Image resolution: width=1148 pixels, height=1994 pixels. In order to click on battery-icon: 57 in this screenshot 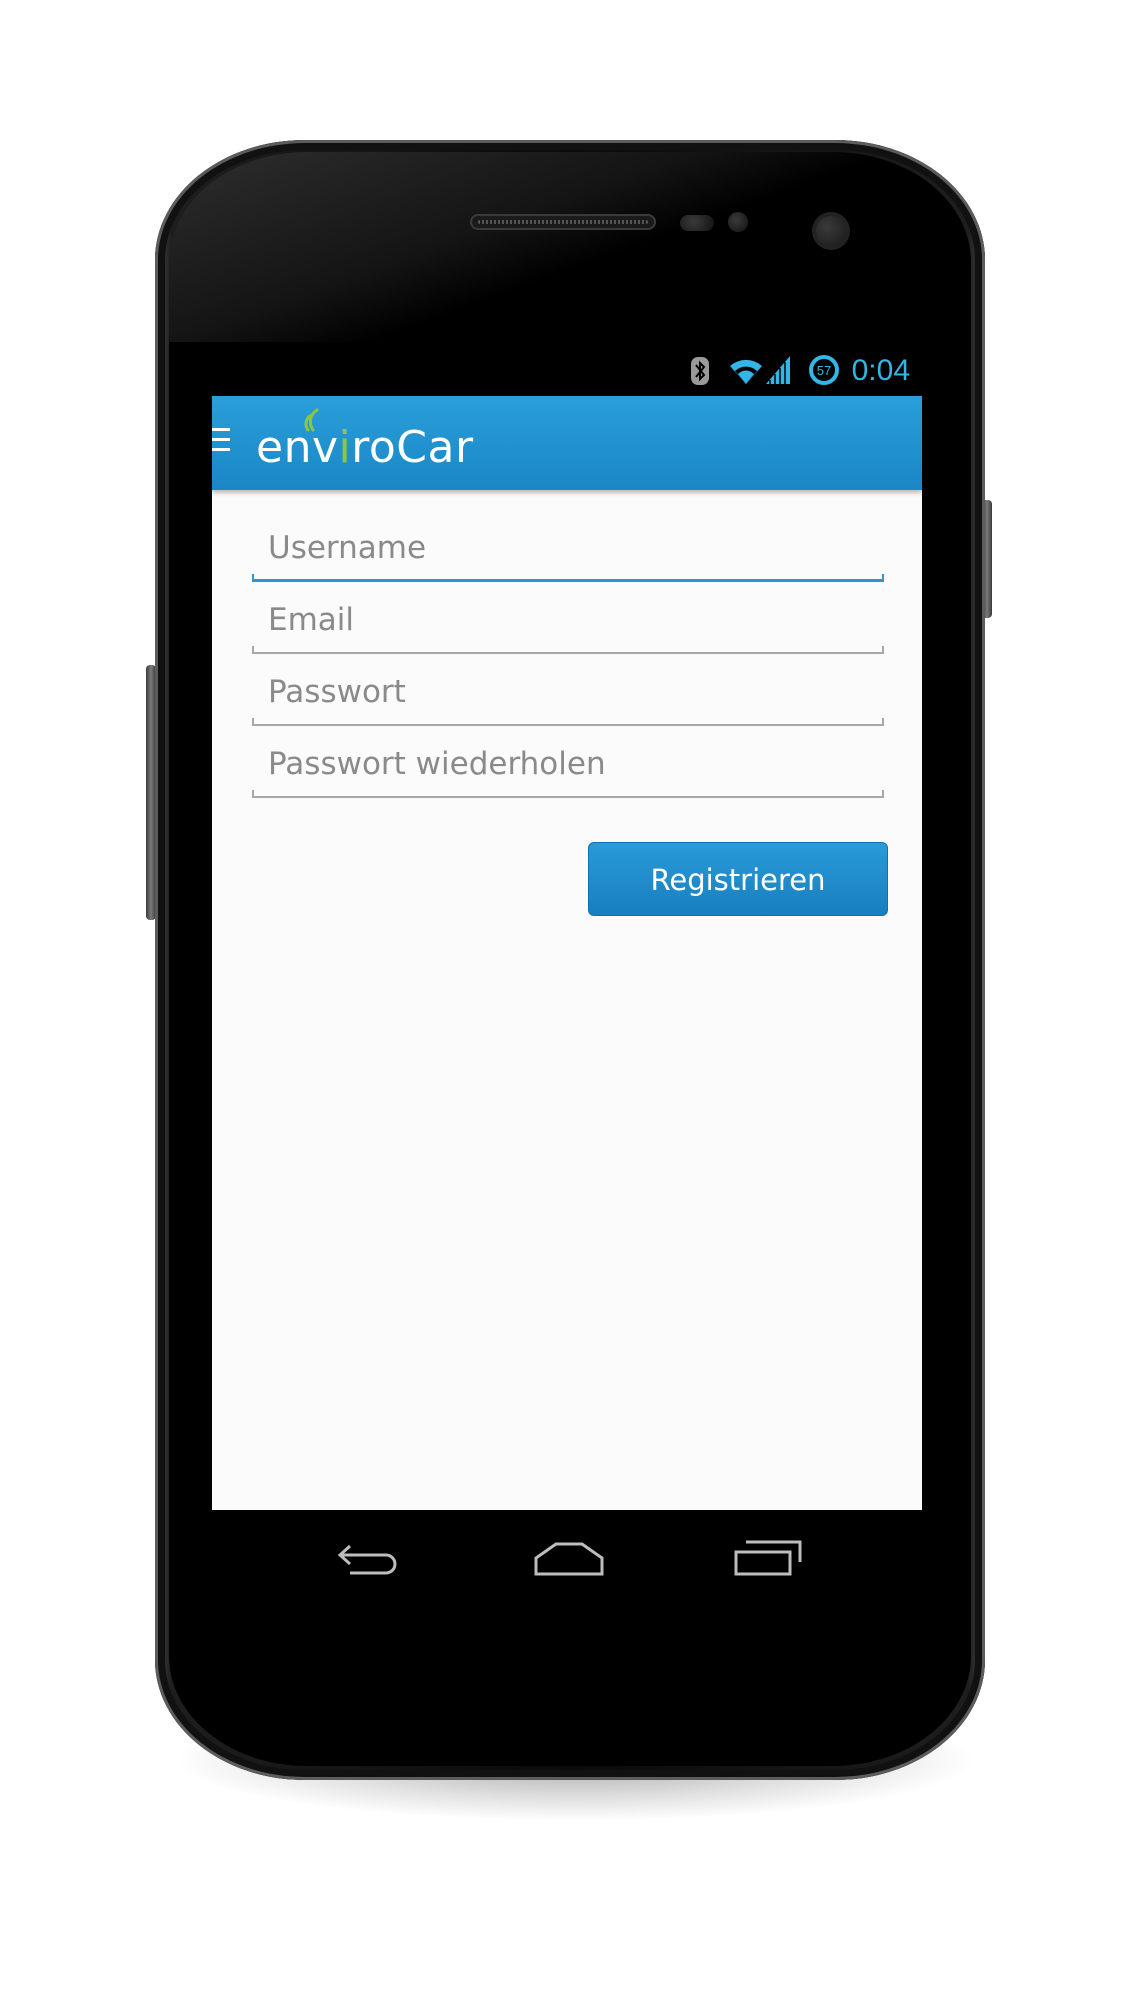, I will do `click(824, 372)`.